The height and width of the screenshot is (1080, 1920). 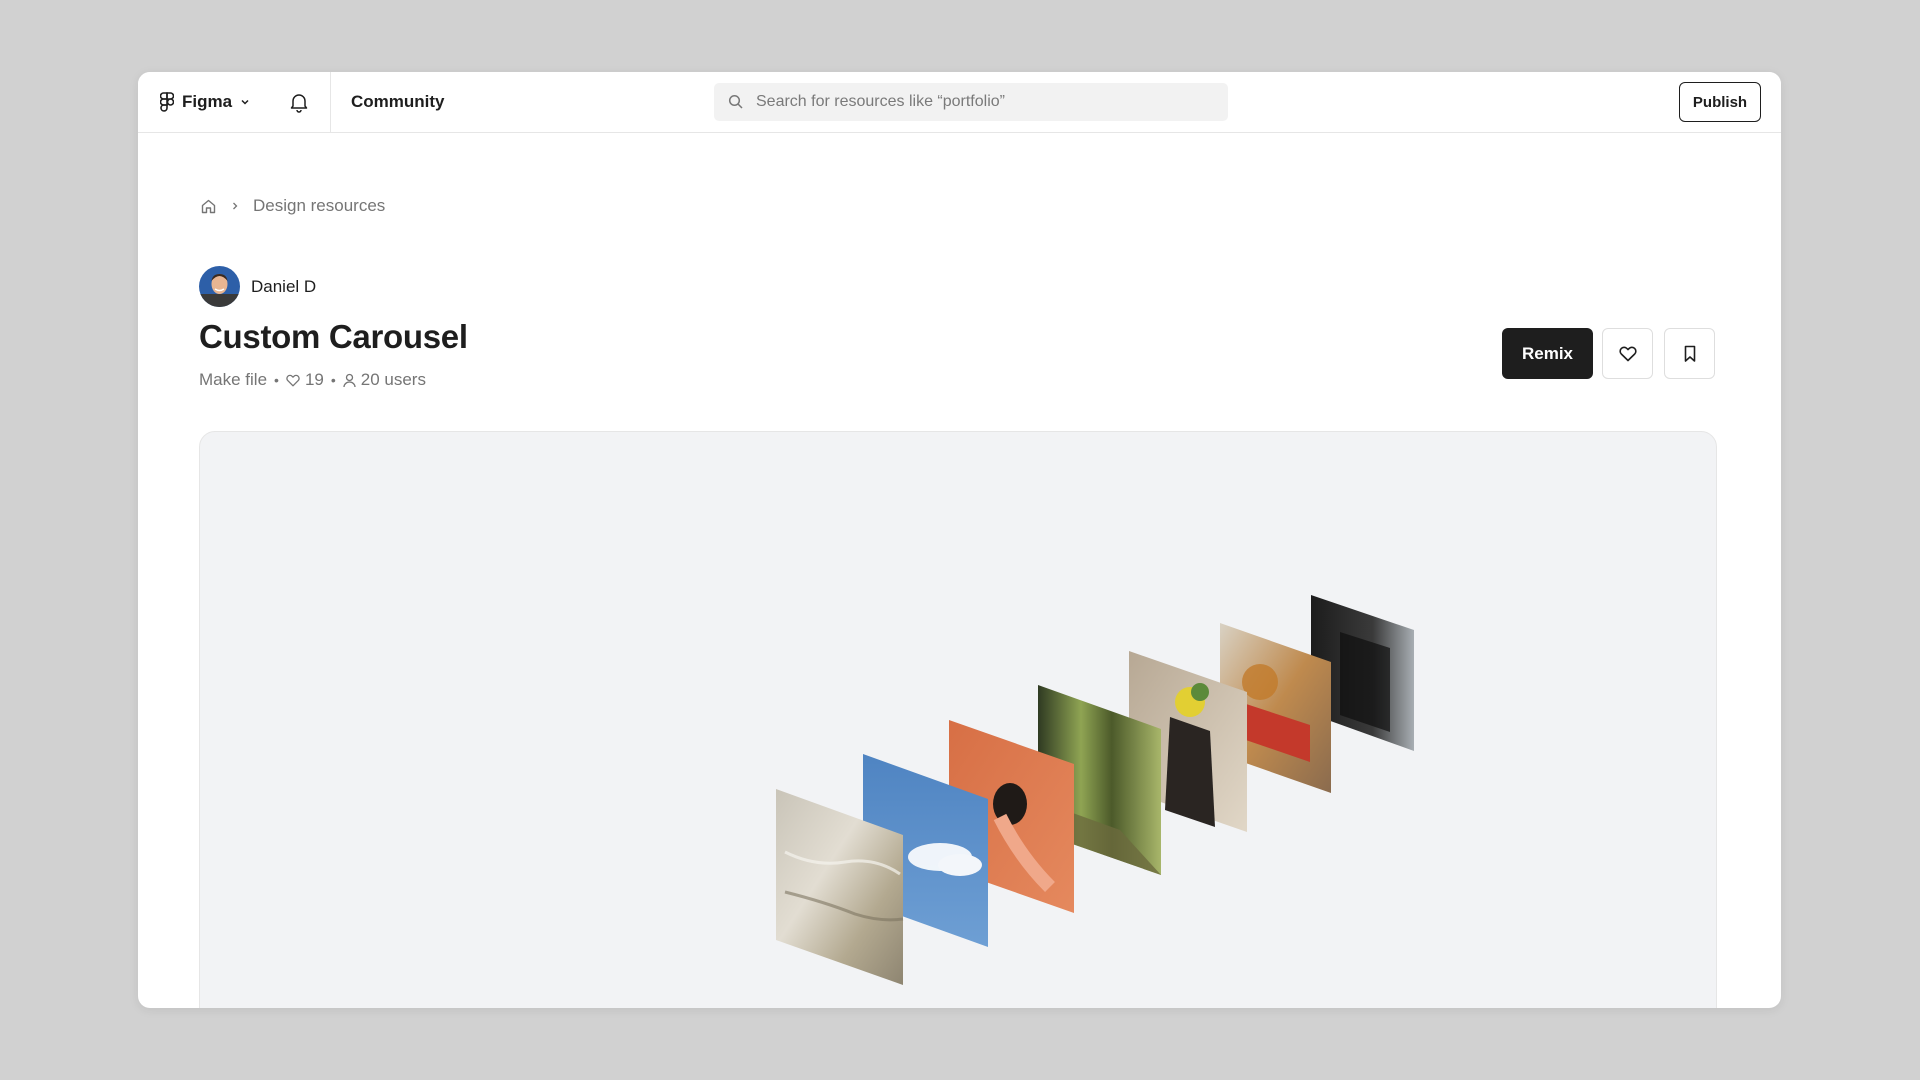 I want to click on chevron-down-icon, so click(x=245, y=102).